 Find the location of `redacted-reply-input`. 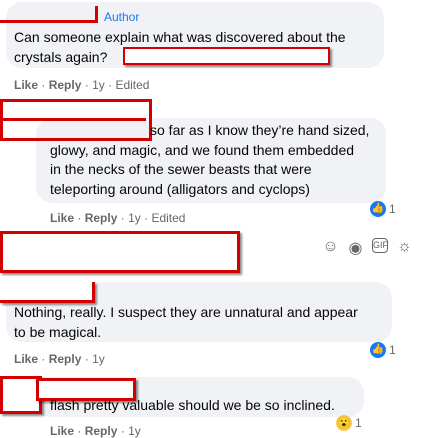

redacted-reply-input is located at coordinates (120, 252).